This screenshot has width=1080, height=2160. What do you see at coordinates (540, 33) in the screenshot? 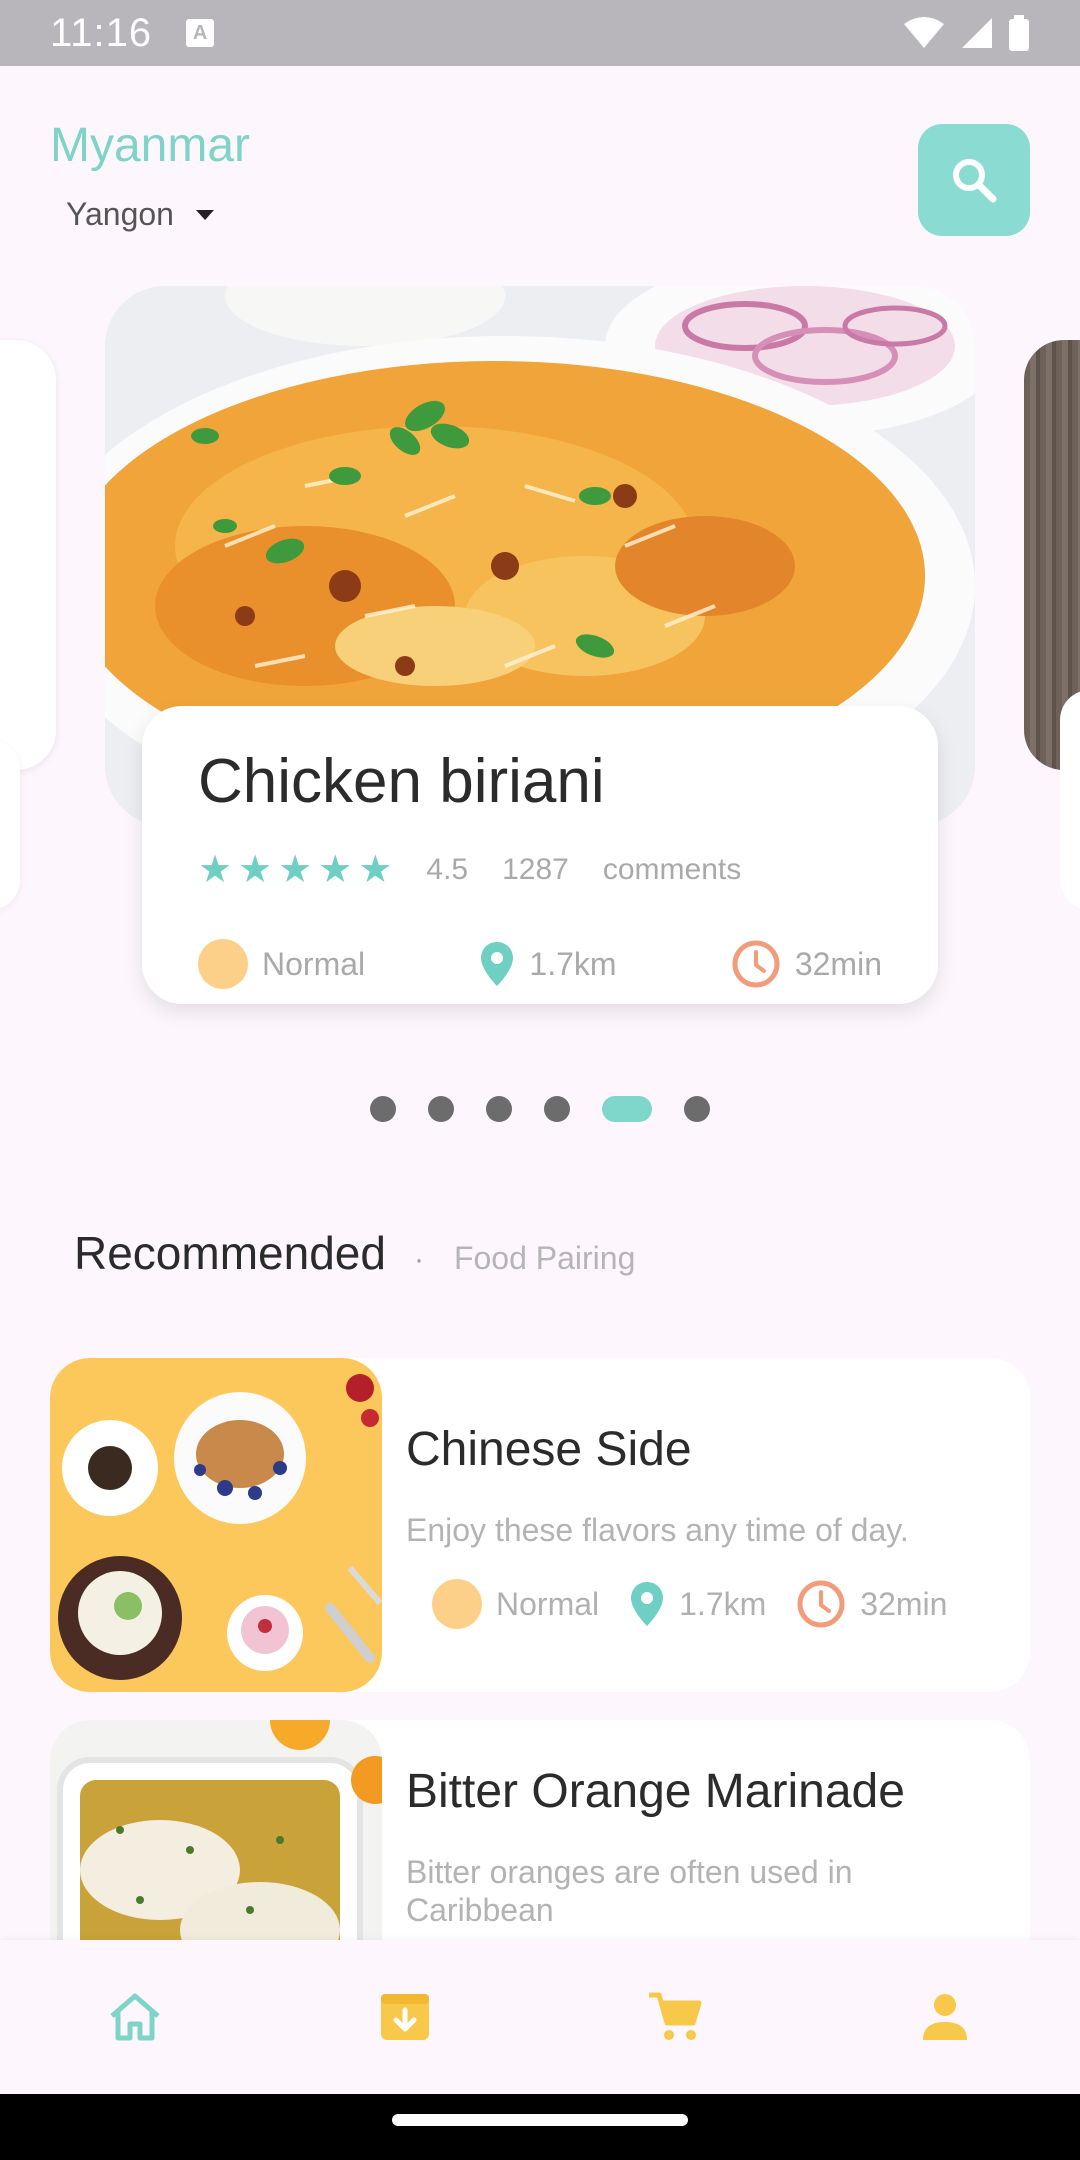
I see `status-bar: 11:16 A` at bounding box center [540, 33].